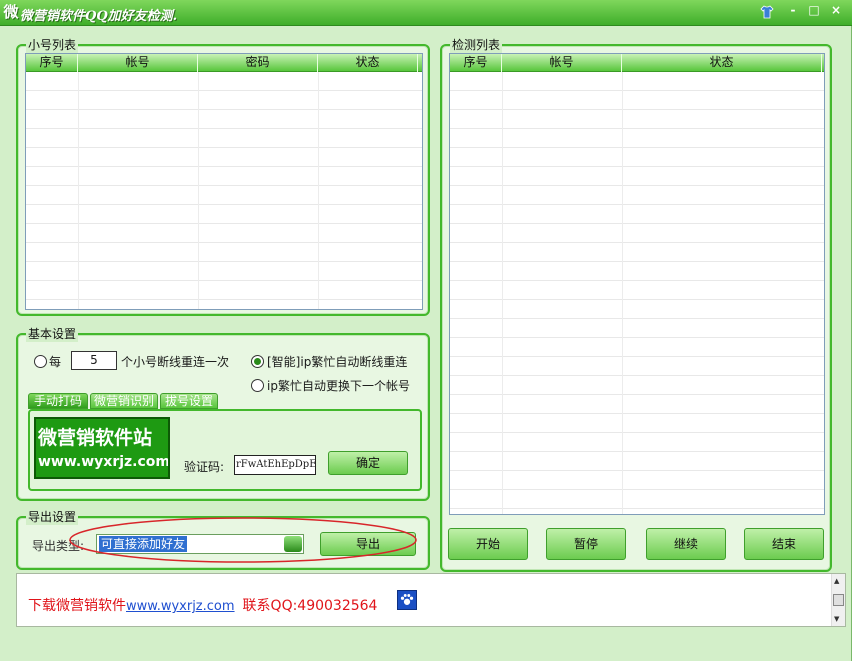  I want to click on tab-dial-settings: 拔号设置, so click(189, 401).